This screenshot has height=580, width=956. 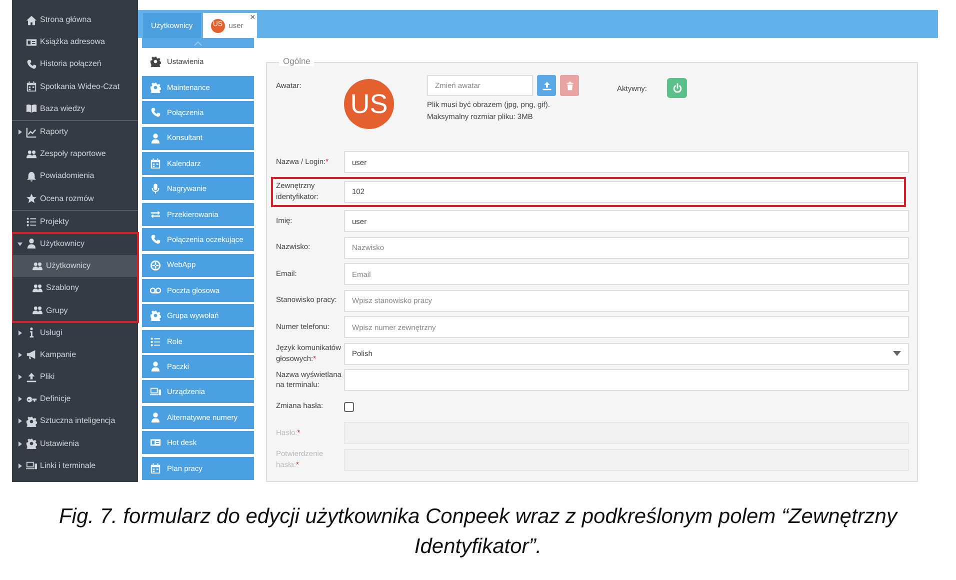 What do you see at coordinates (75, 443) in the screenshot?
I see `sidebar-item: Ustawienia` at bounding box center [75, 443].